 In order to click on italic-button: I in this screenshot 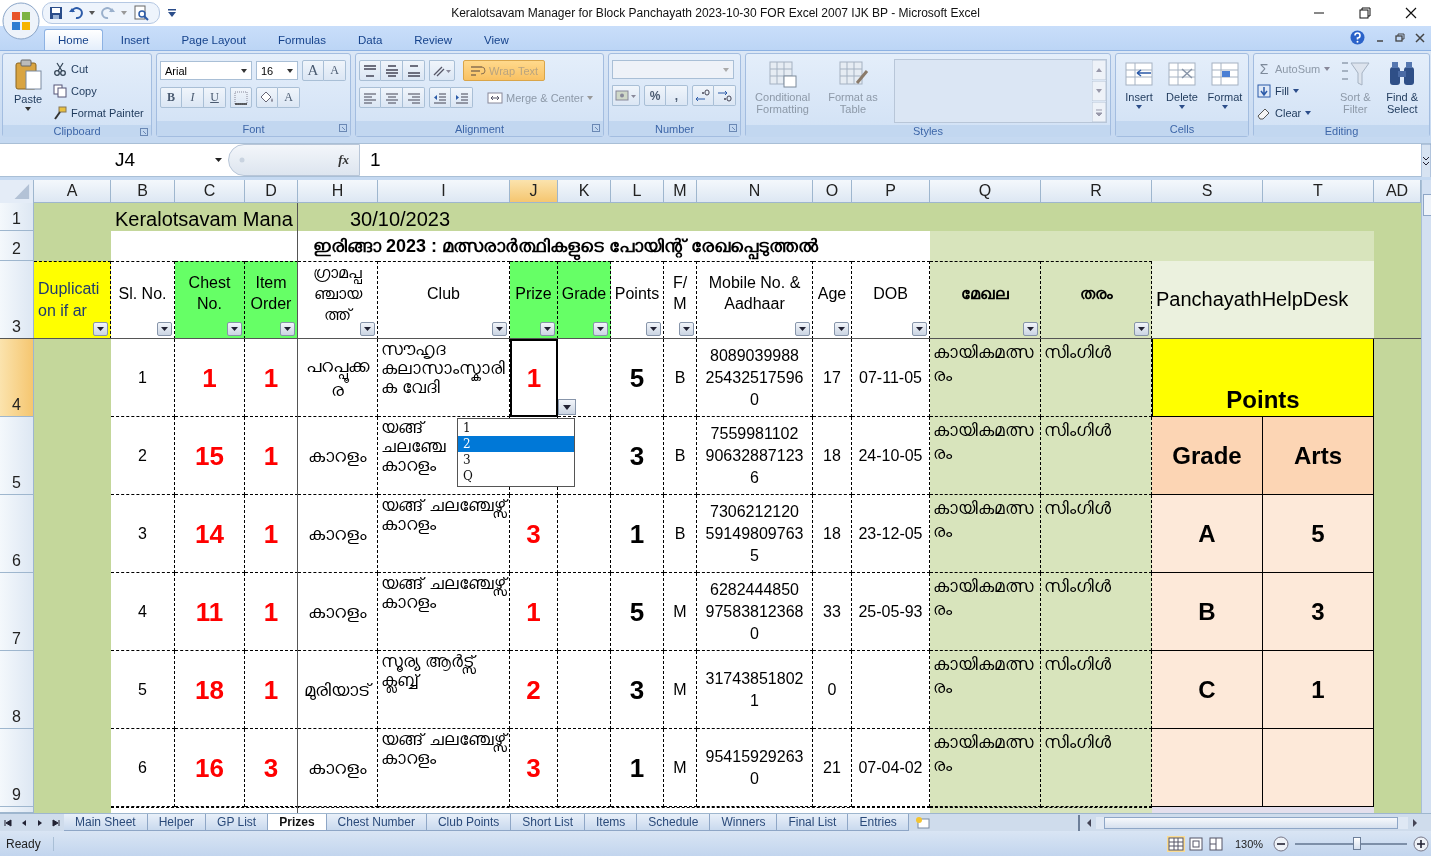, I will do `click(193, 97)`.